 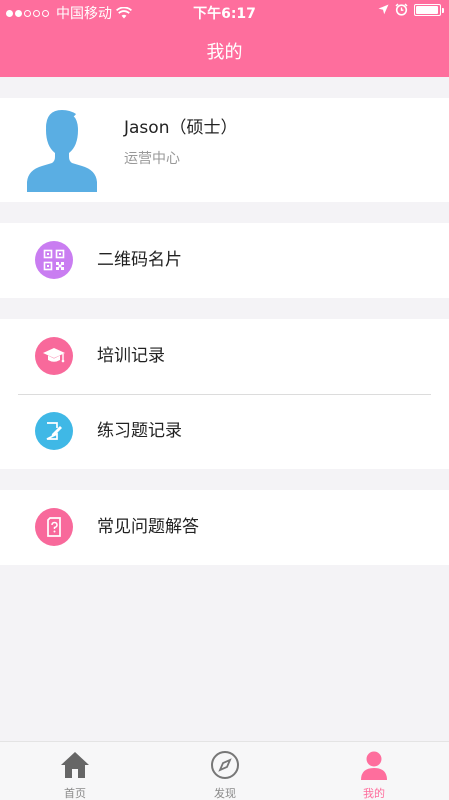 I want to click on menu-item-training-records: 培训记录, so click(x=224, y=356).